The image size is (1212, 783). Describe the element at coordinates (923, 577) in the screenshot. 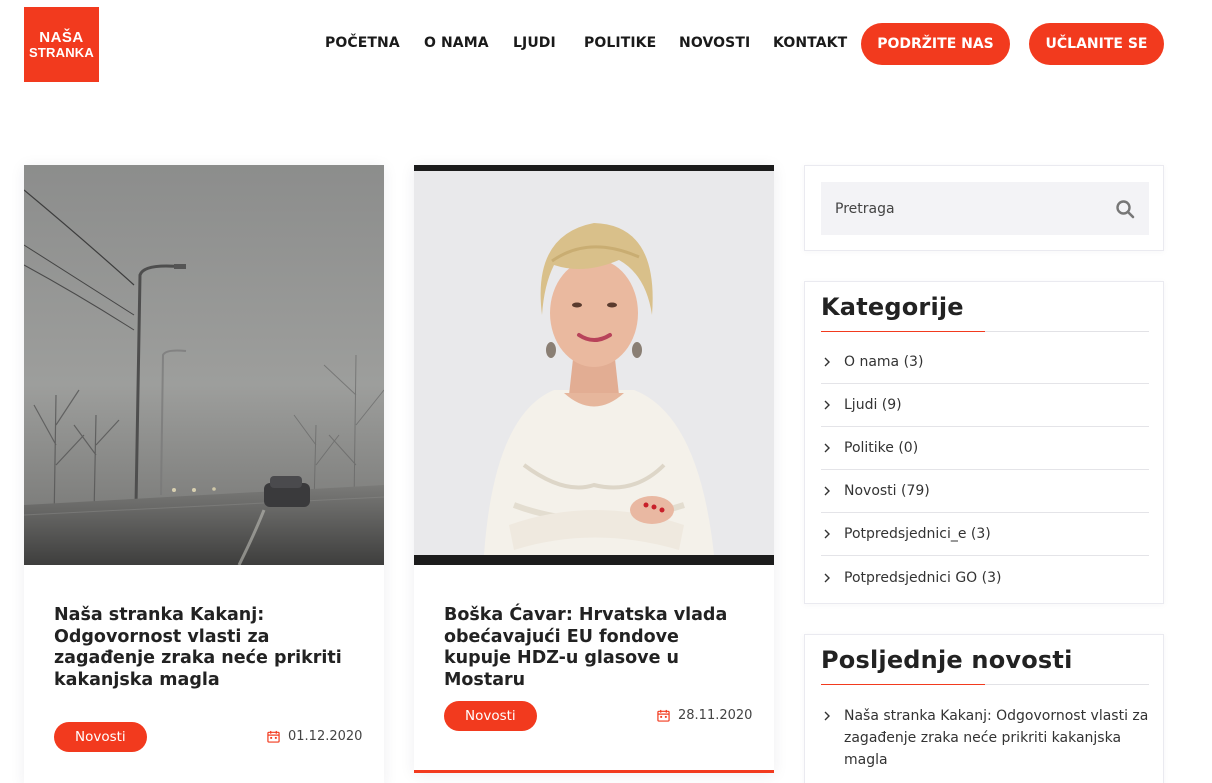

I see `category-label: Potpredsjednici GO (3)` at that location.